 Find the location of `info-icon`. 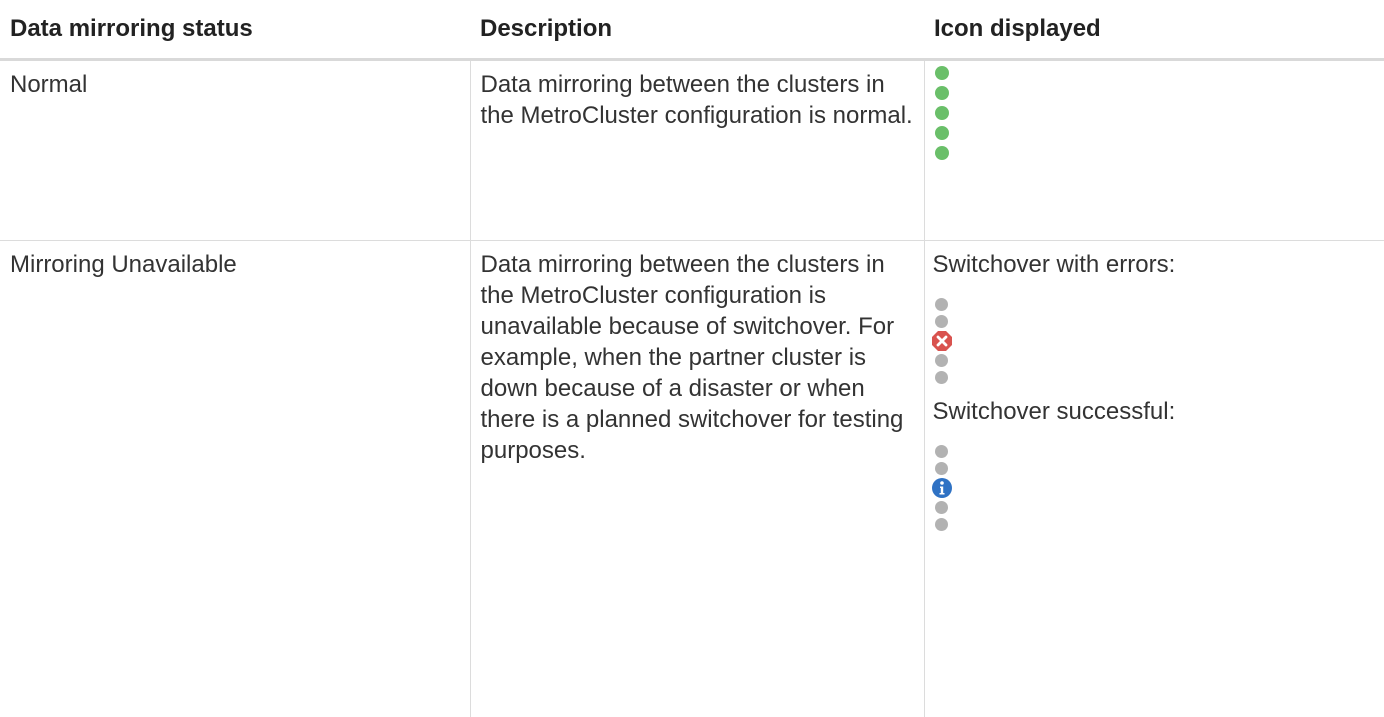

info-icon is located at coordinates (941, 487).